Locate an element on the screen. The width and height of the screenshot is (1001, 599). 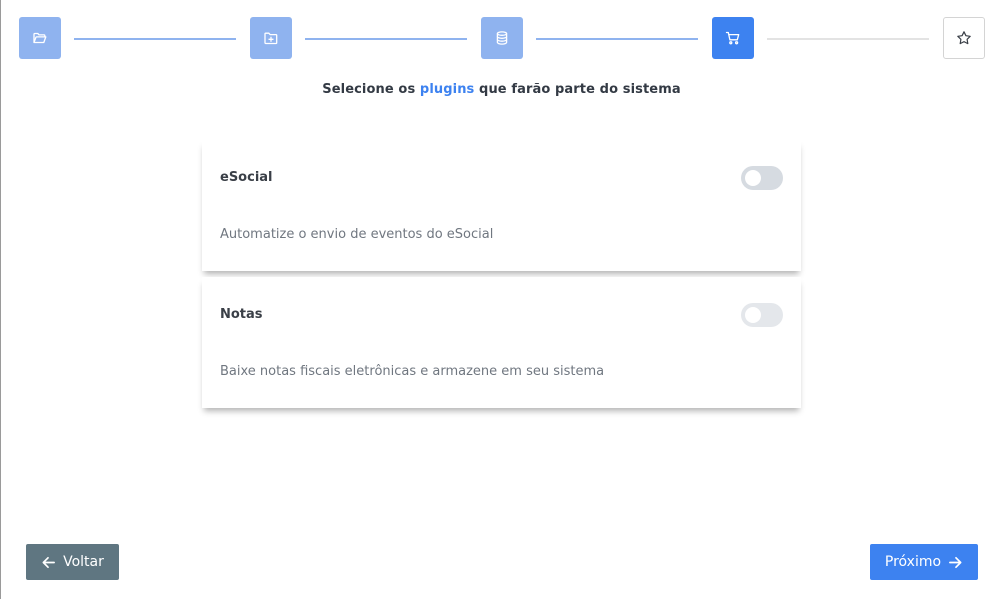
arrow-right-icon is located at coordinates (955, 562).